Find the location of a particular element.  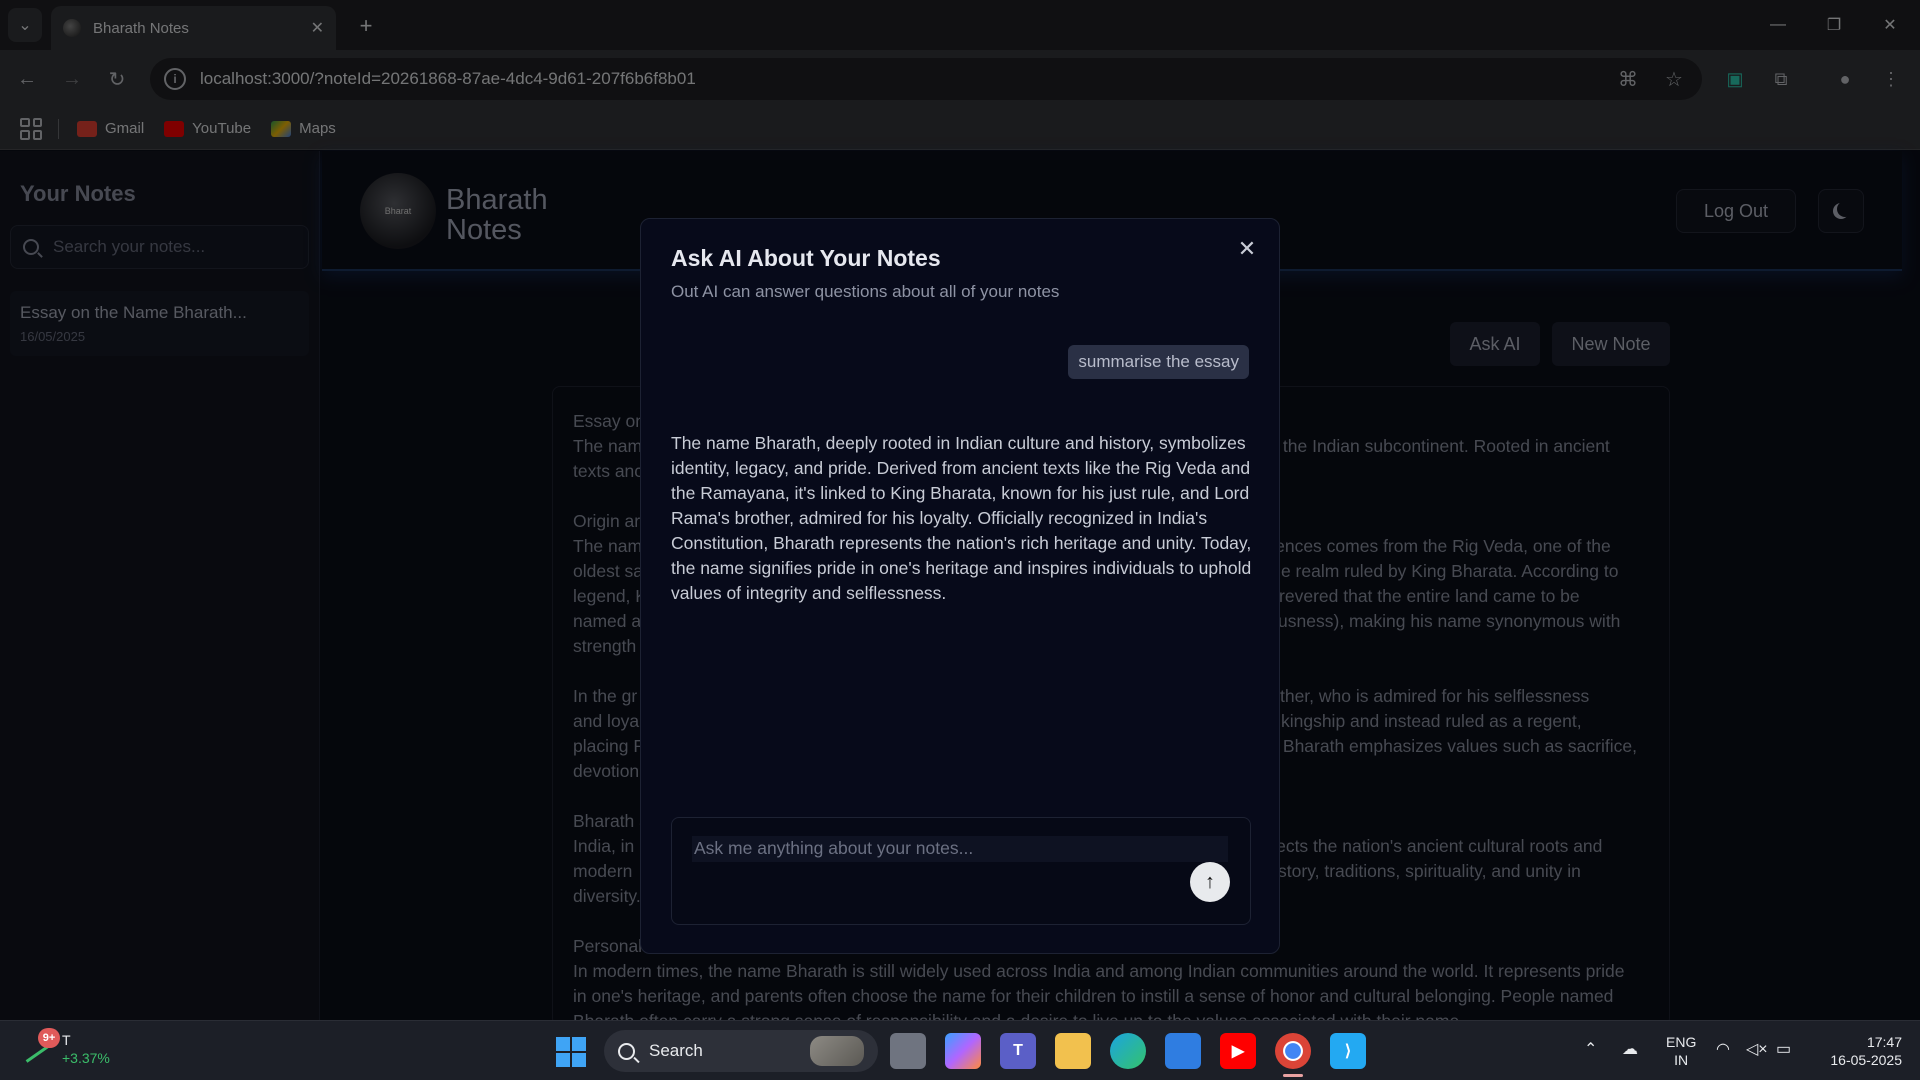

vscode-icon: ⟩ is located at coordinates (1348, 1051).